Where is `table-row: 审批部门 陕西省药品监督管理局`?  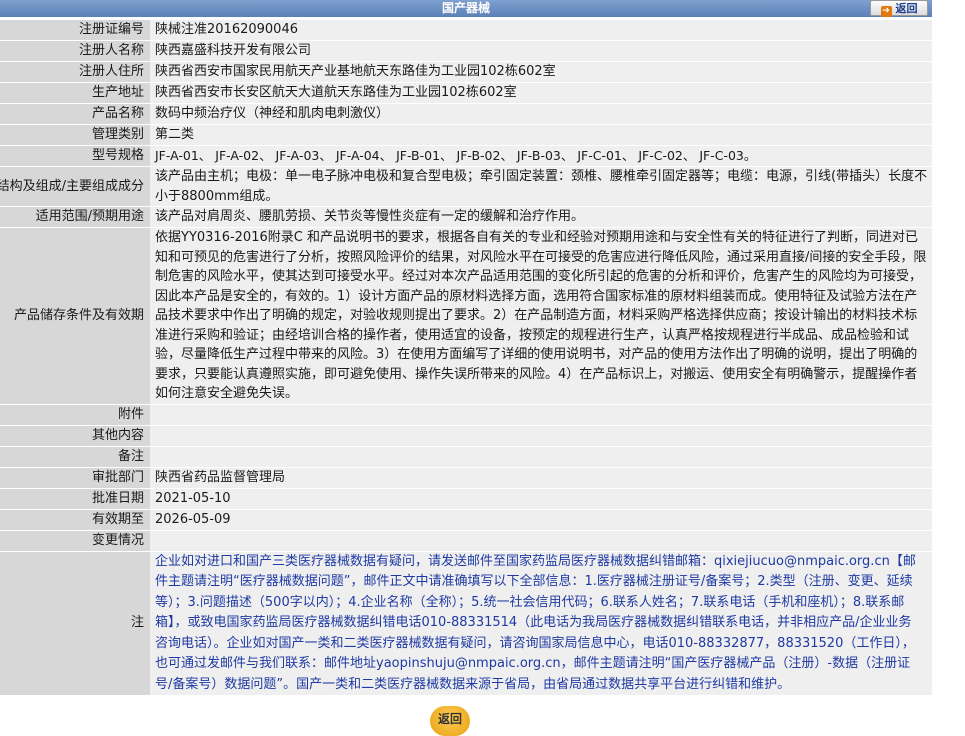 table-row: 审批部门 陕西省药品监督管理局 is located at coordinates (466, 477).